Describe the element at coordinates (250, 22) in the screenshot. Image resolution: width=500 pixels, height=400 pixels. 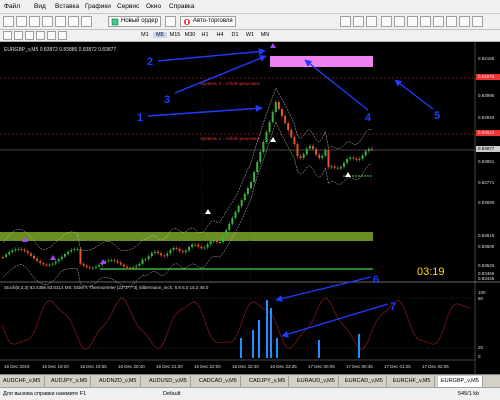
I see `toolbar: Новый ордер Авто-торговля` at that location.